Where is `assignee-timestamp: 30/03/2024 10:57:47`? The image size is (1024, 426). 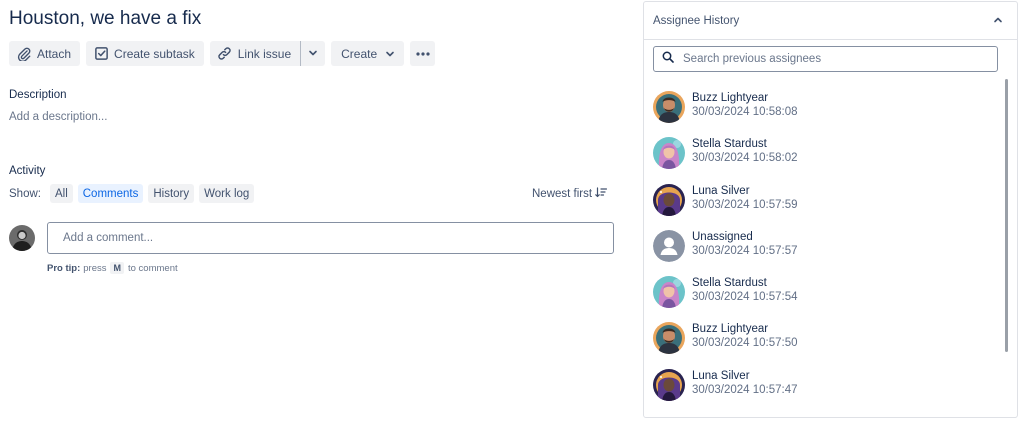 assignee-timestamp: 30/03/2024 10:57:47 is located at coordinates (745, 389).